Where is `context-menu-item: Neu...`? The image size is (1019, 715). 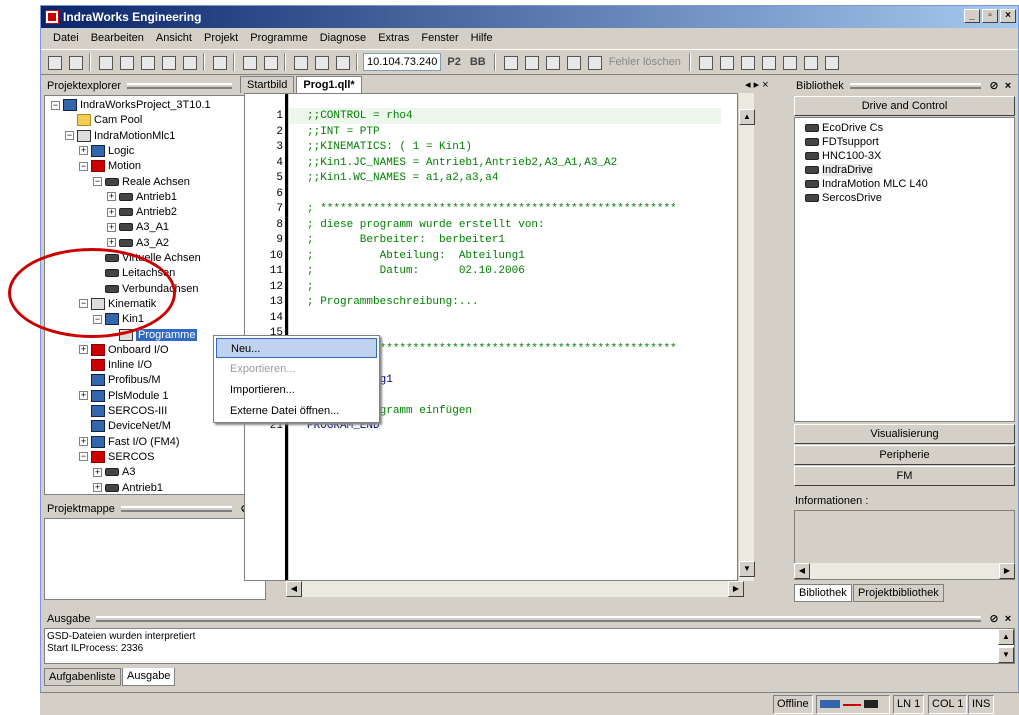 context-menu-item: Neu... is located at coordinates (296, 348).